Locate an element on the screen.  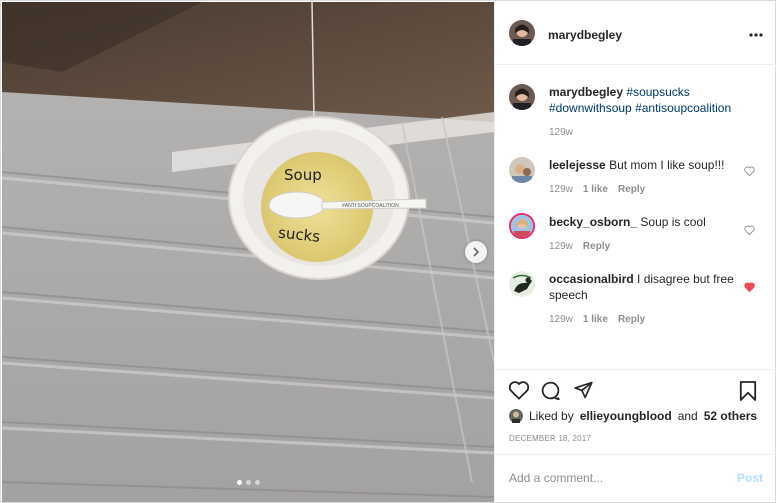
comment-meta: 129w Reply is located at coordinates (579, 246).